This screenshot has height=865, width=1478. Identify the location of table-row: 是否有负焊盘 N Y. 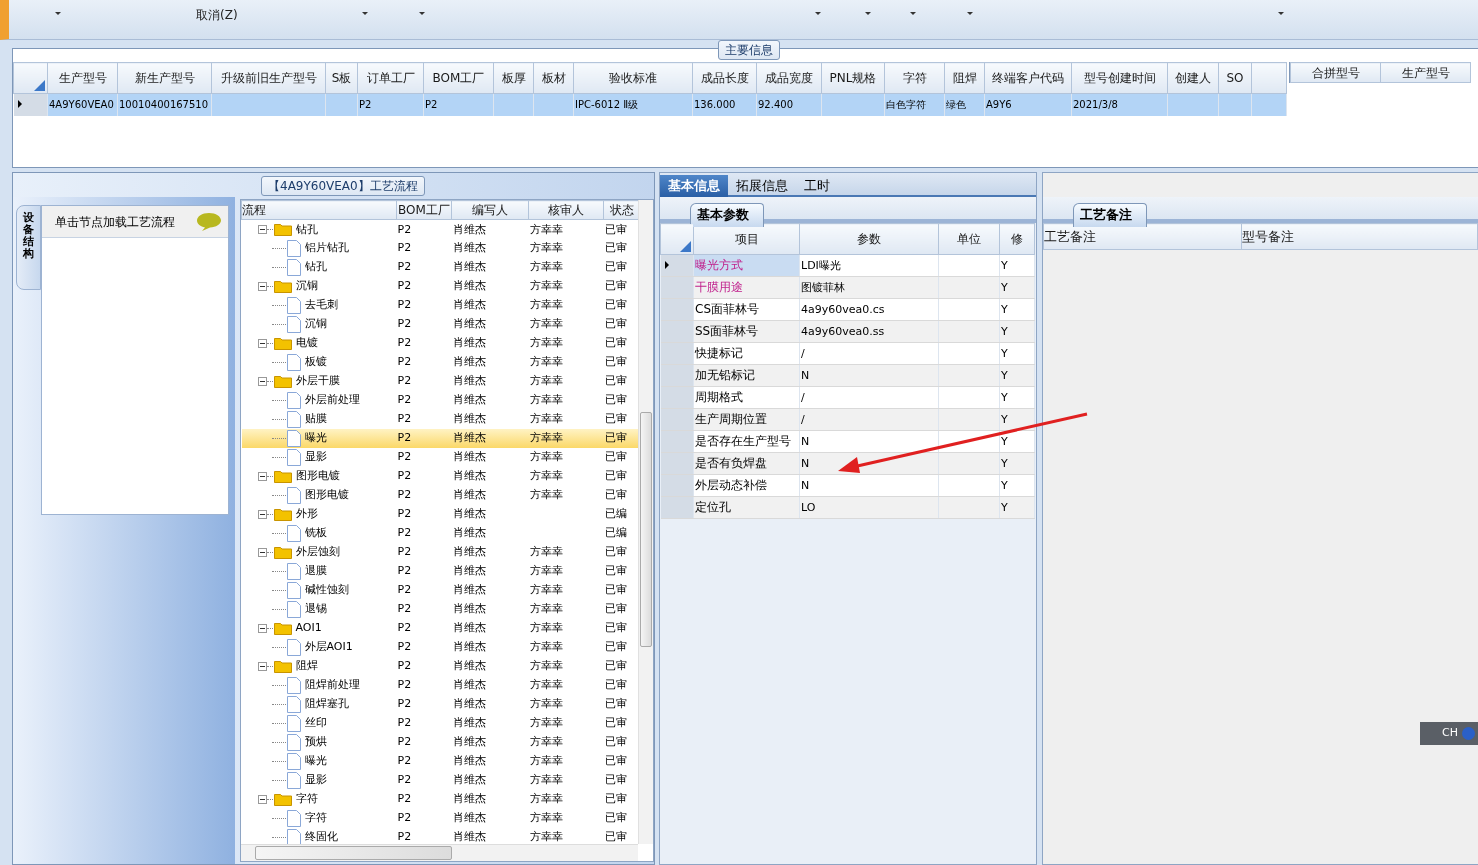
(847, 463).